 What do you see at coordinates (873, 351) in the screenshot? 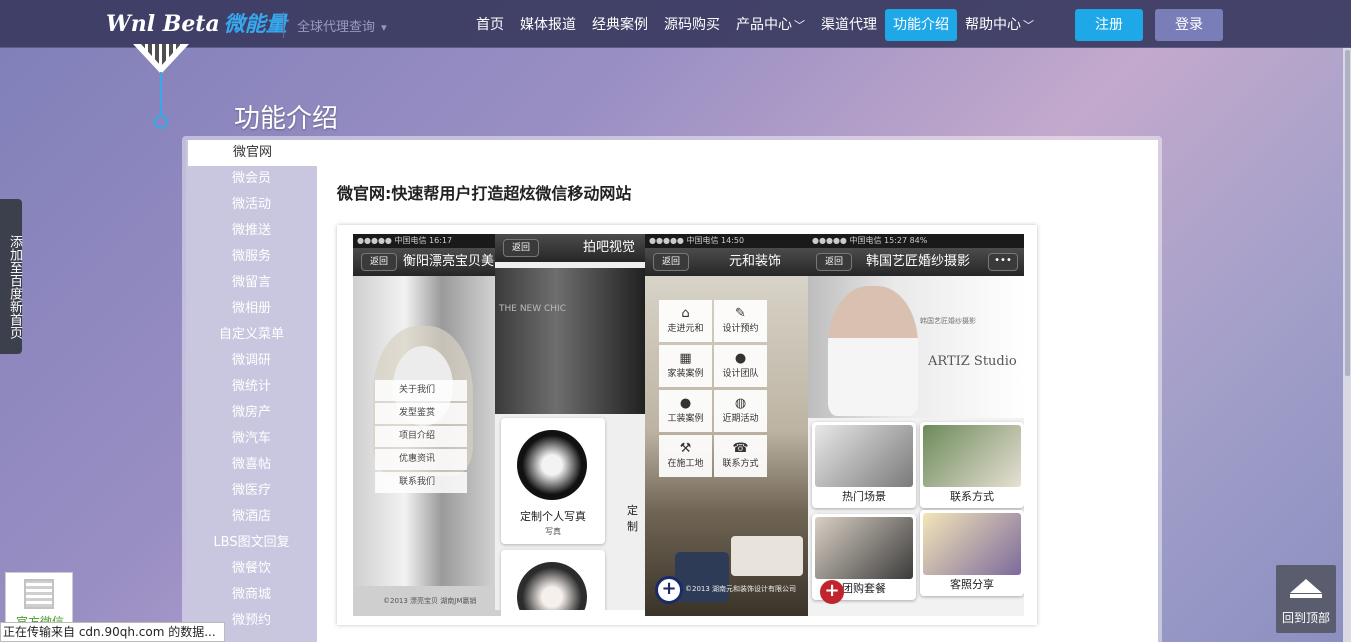
I see `bride-shape` at bounding box center [873, 351].